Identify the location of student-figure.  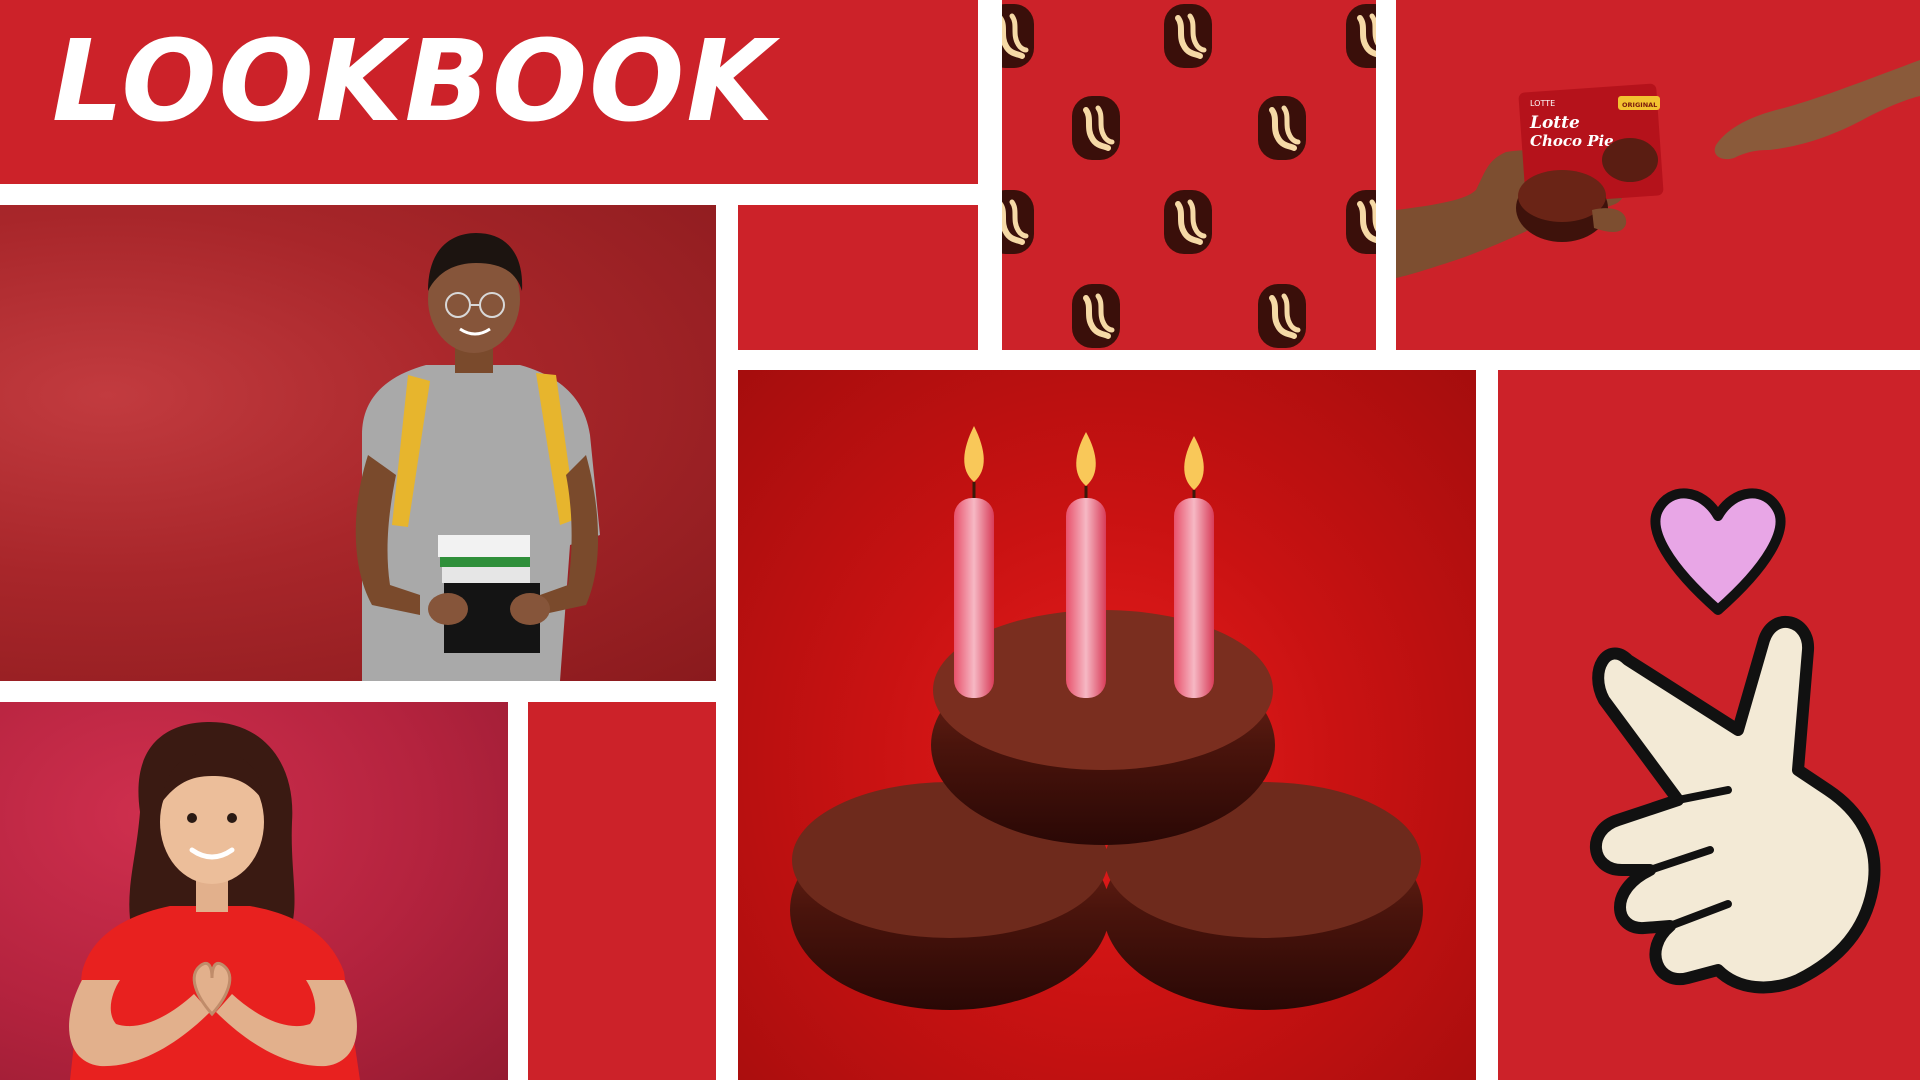
(477, 457).